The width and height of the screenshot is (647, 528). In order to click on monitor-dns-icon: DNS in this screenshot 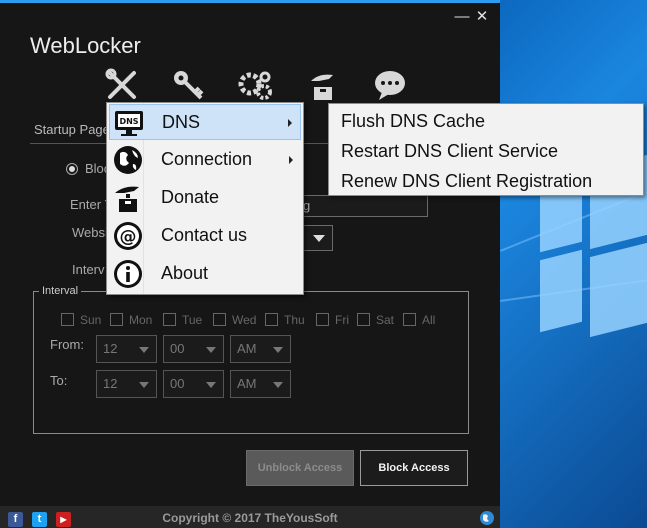, I will do `click(129, 123)`.